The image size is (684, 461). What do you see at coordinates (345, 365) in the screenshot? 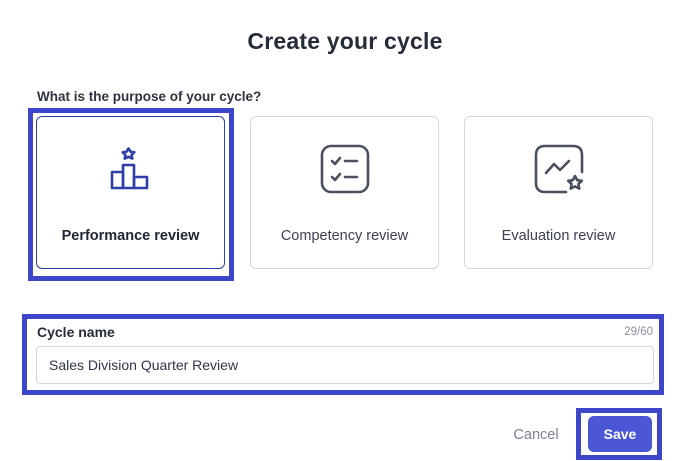
I see `cycle-name-input` at bounding box center [345, 365].